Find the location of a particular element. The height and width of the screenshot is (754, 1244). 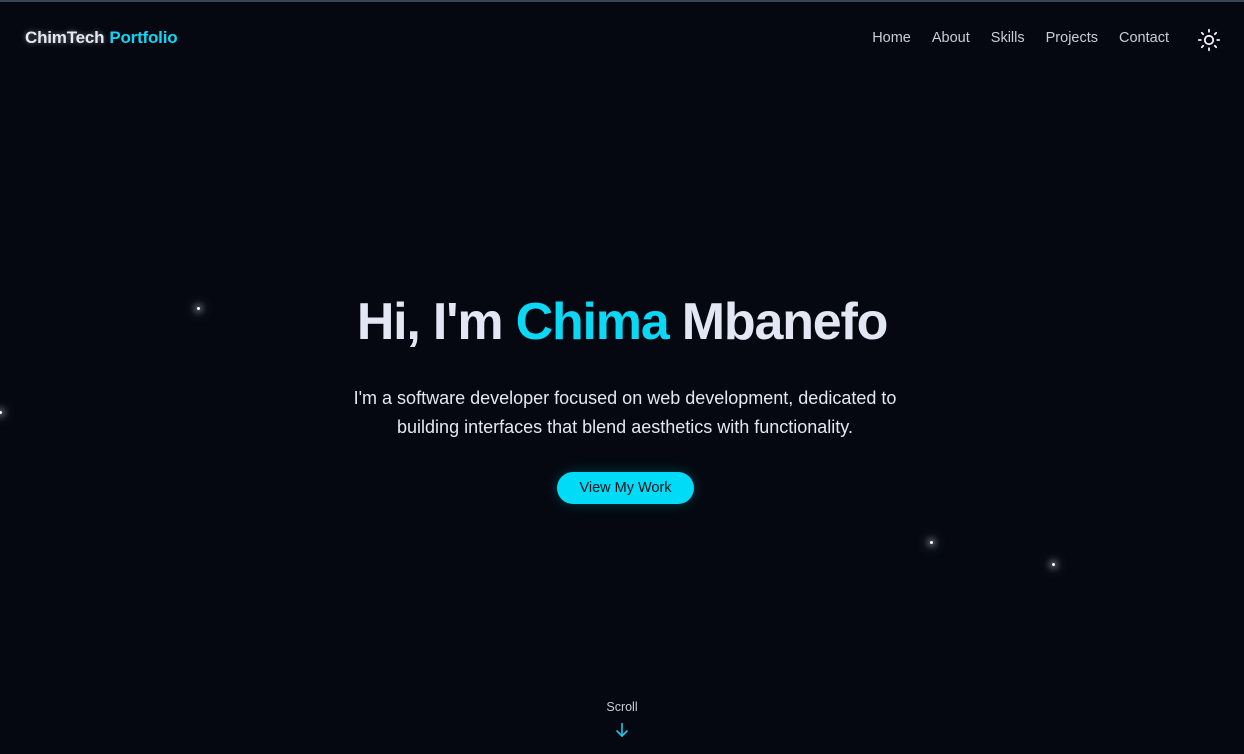

hero-title: Hi, I'm Chima Mbanefo is located at coordinates (622, 322).